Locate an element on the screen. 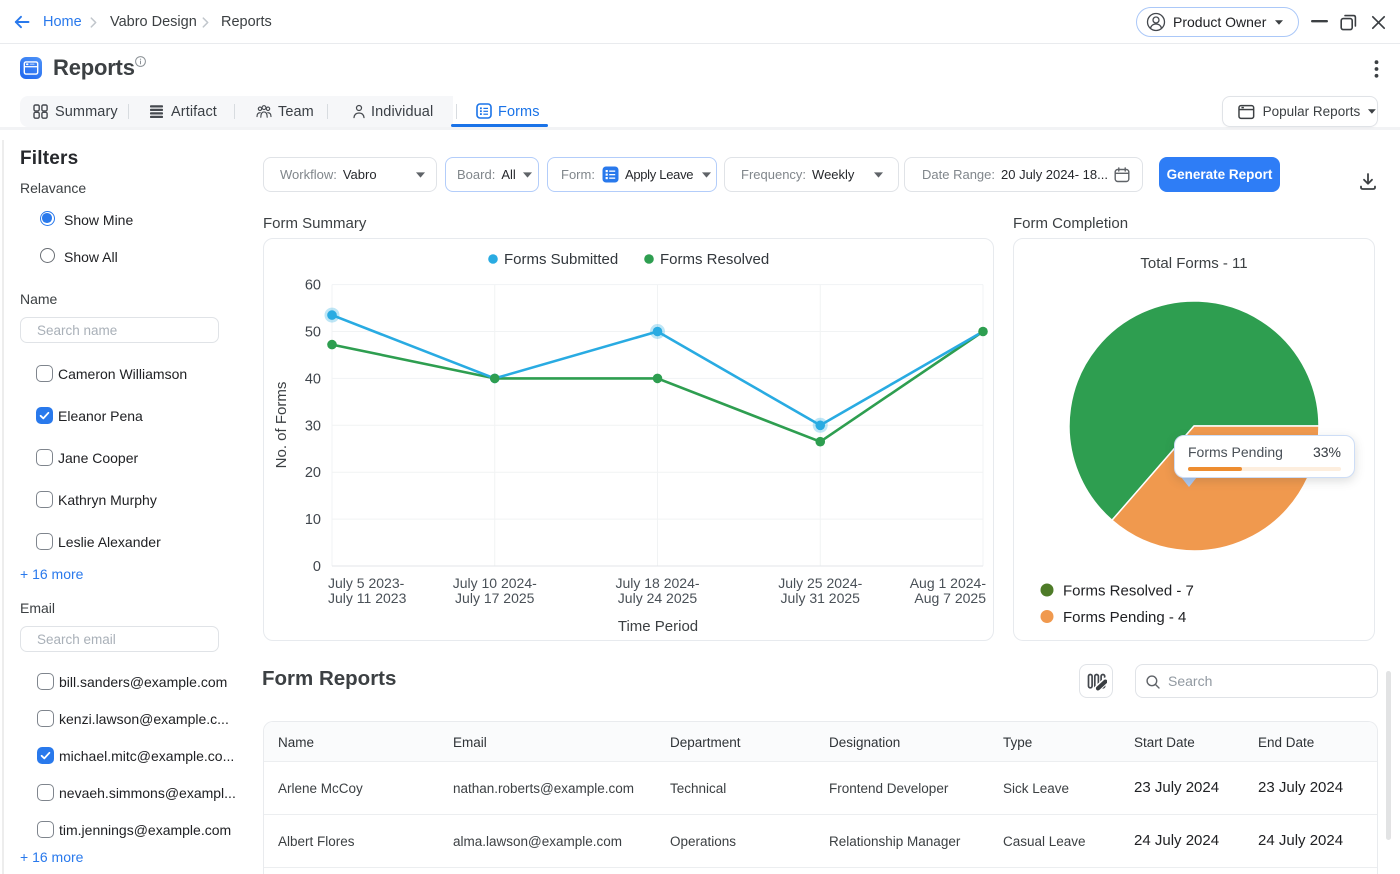 The image size is (1400, 874). svg-text: July 31 2025 is located at coordinates (821, 598).